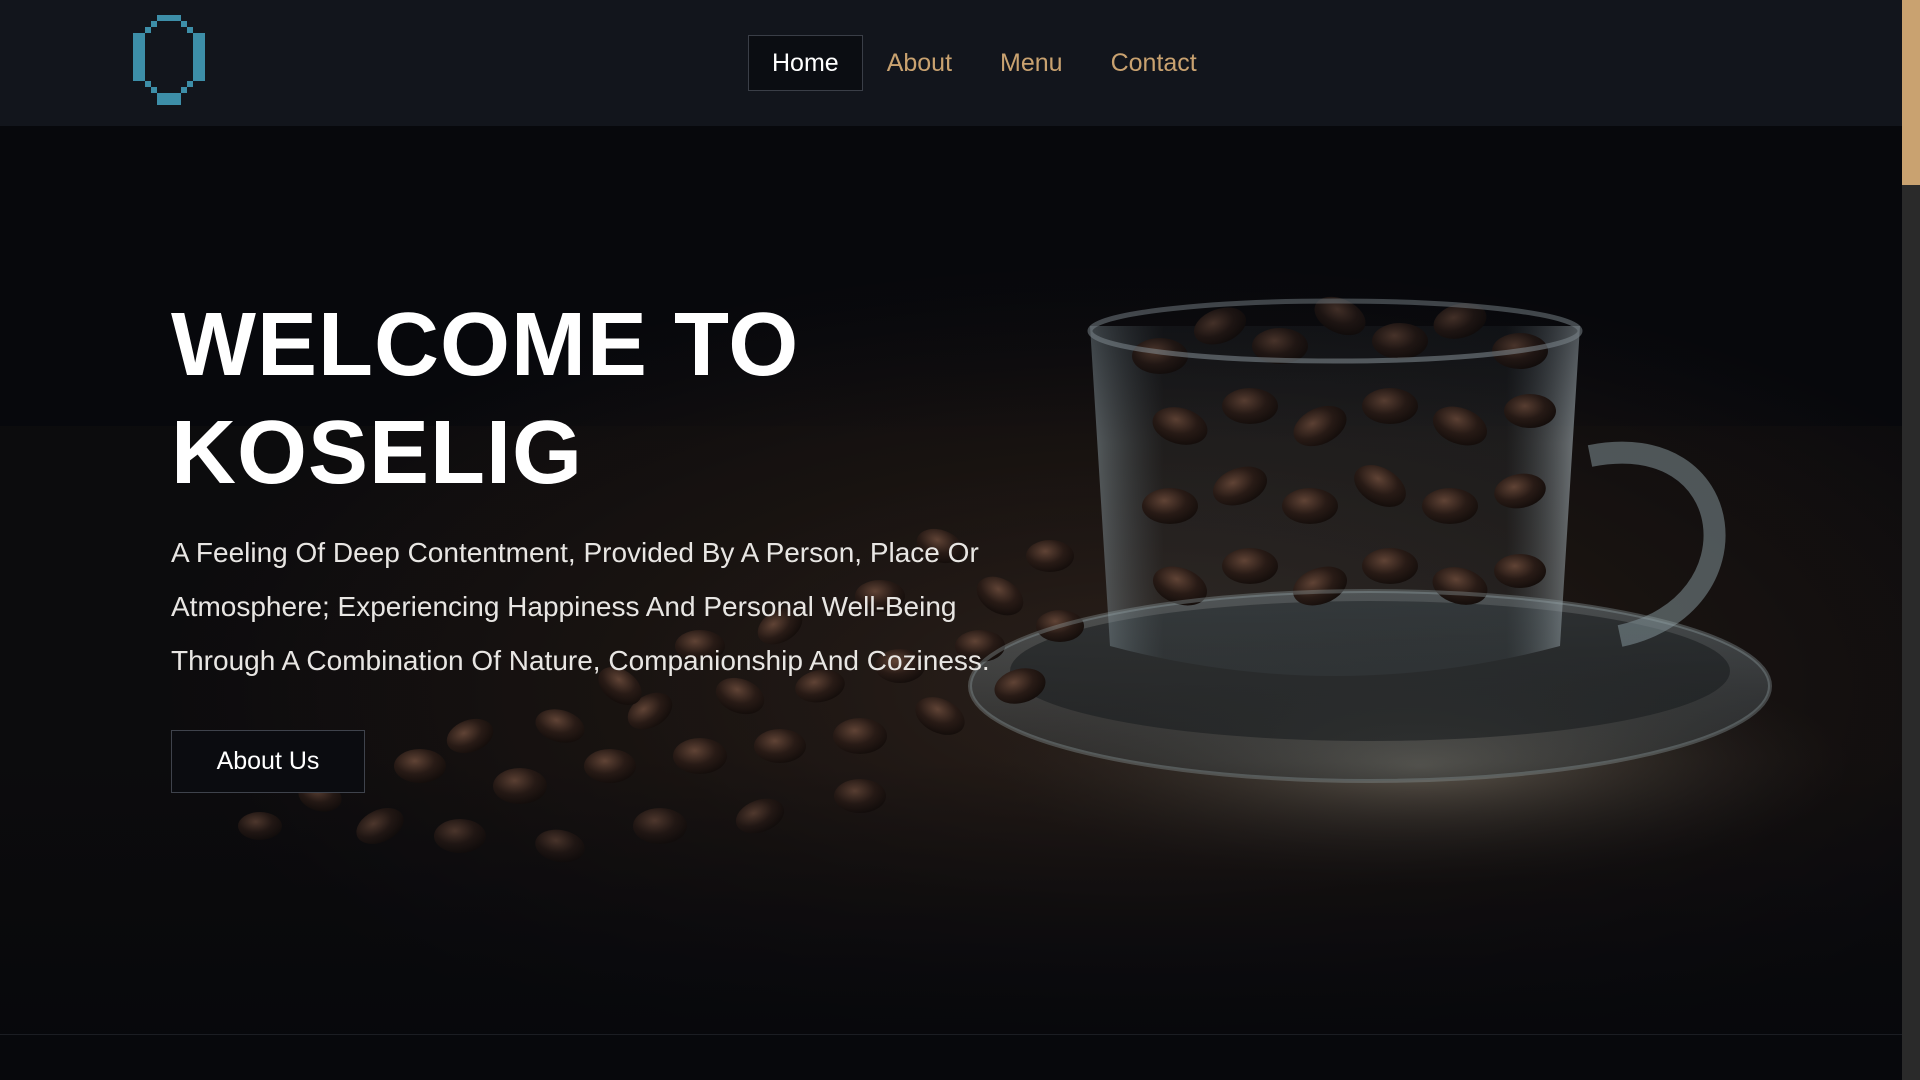 The height and width of the screenshot is (1080, 1920). I want to click on hero-title: WELCOME TO KOSELIG, so click(485, 399).